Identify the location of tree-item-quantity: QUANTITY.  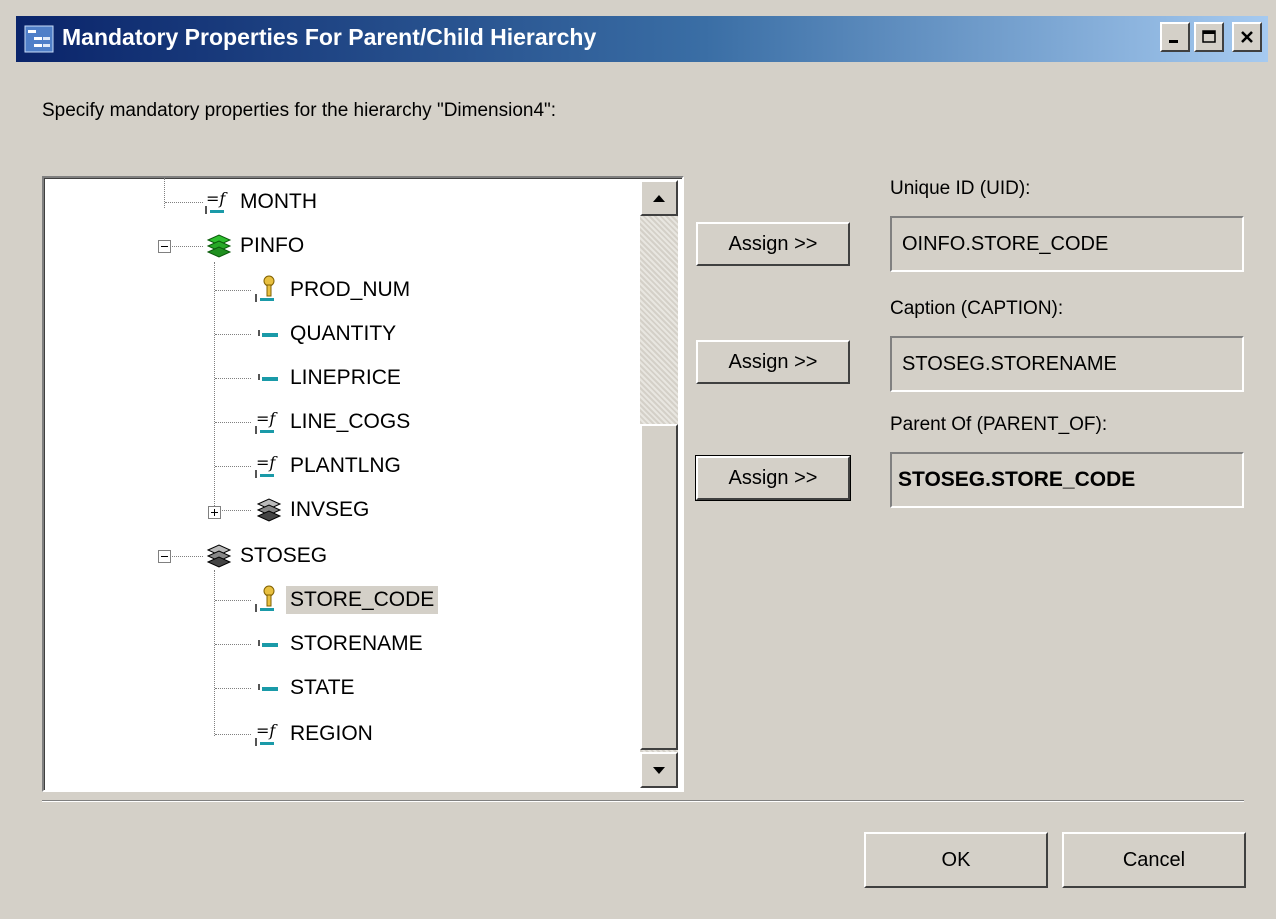
(326, 334).